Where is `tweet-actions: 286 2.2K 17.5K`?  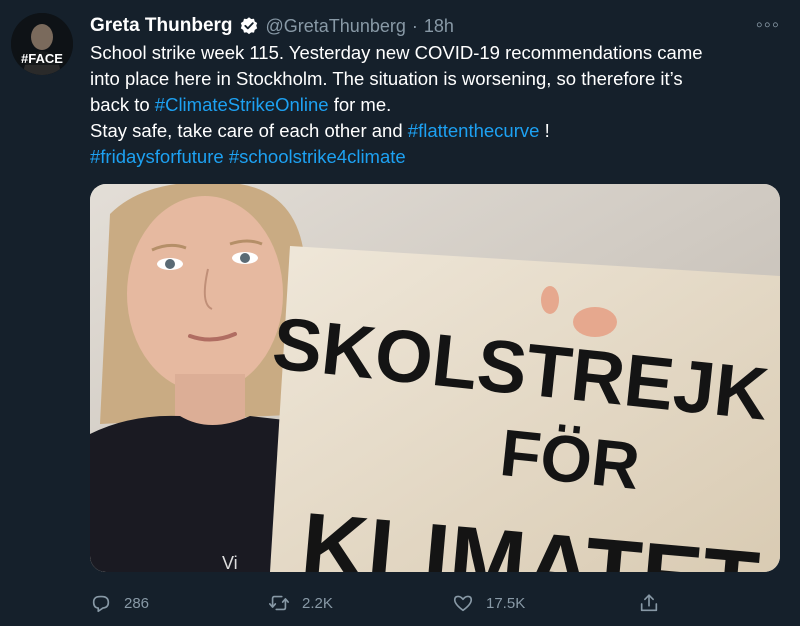 tweet-actions: 286 2.2K 17.5K is located at coordinates (435, 603).